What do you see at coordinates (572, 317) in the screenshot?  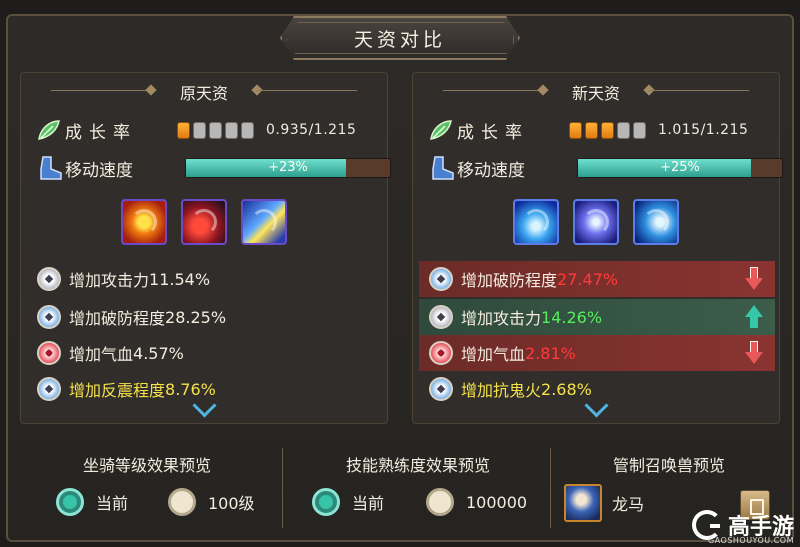 I see `attribute-value: 14.26%` at bounding box center [572, 317].